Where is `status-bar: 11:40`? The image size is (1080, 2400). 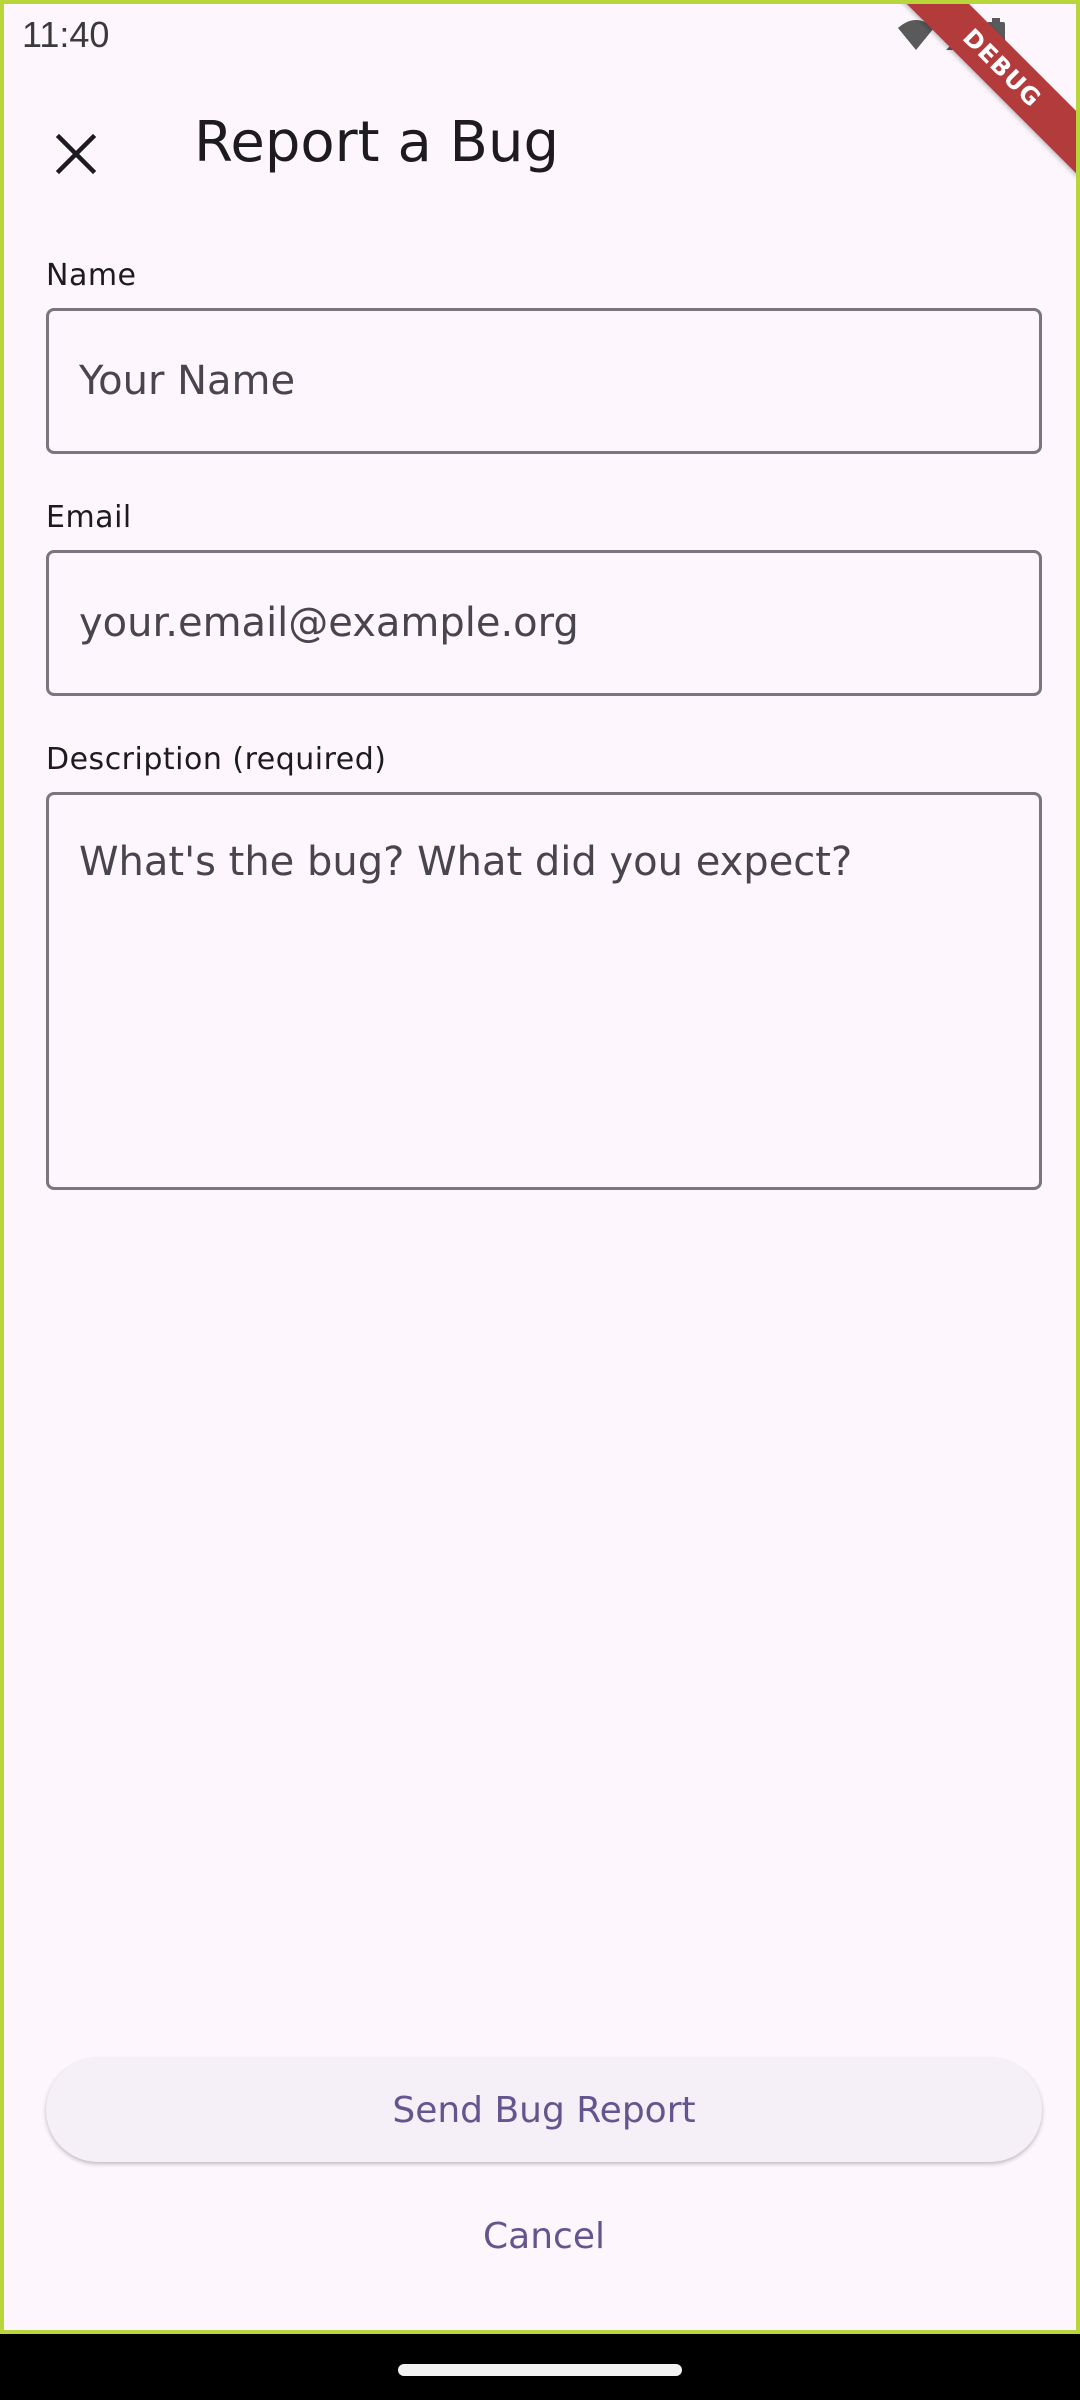
status-bar: 11:40 is located at coordinates (540, 36).